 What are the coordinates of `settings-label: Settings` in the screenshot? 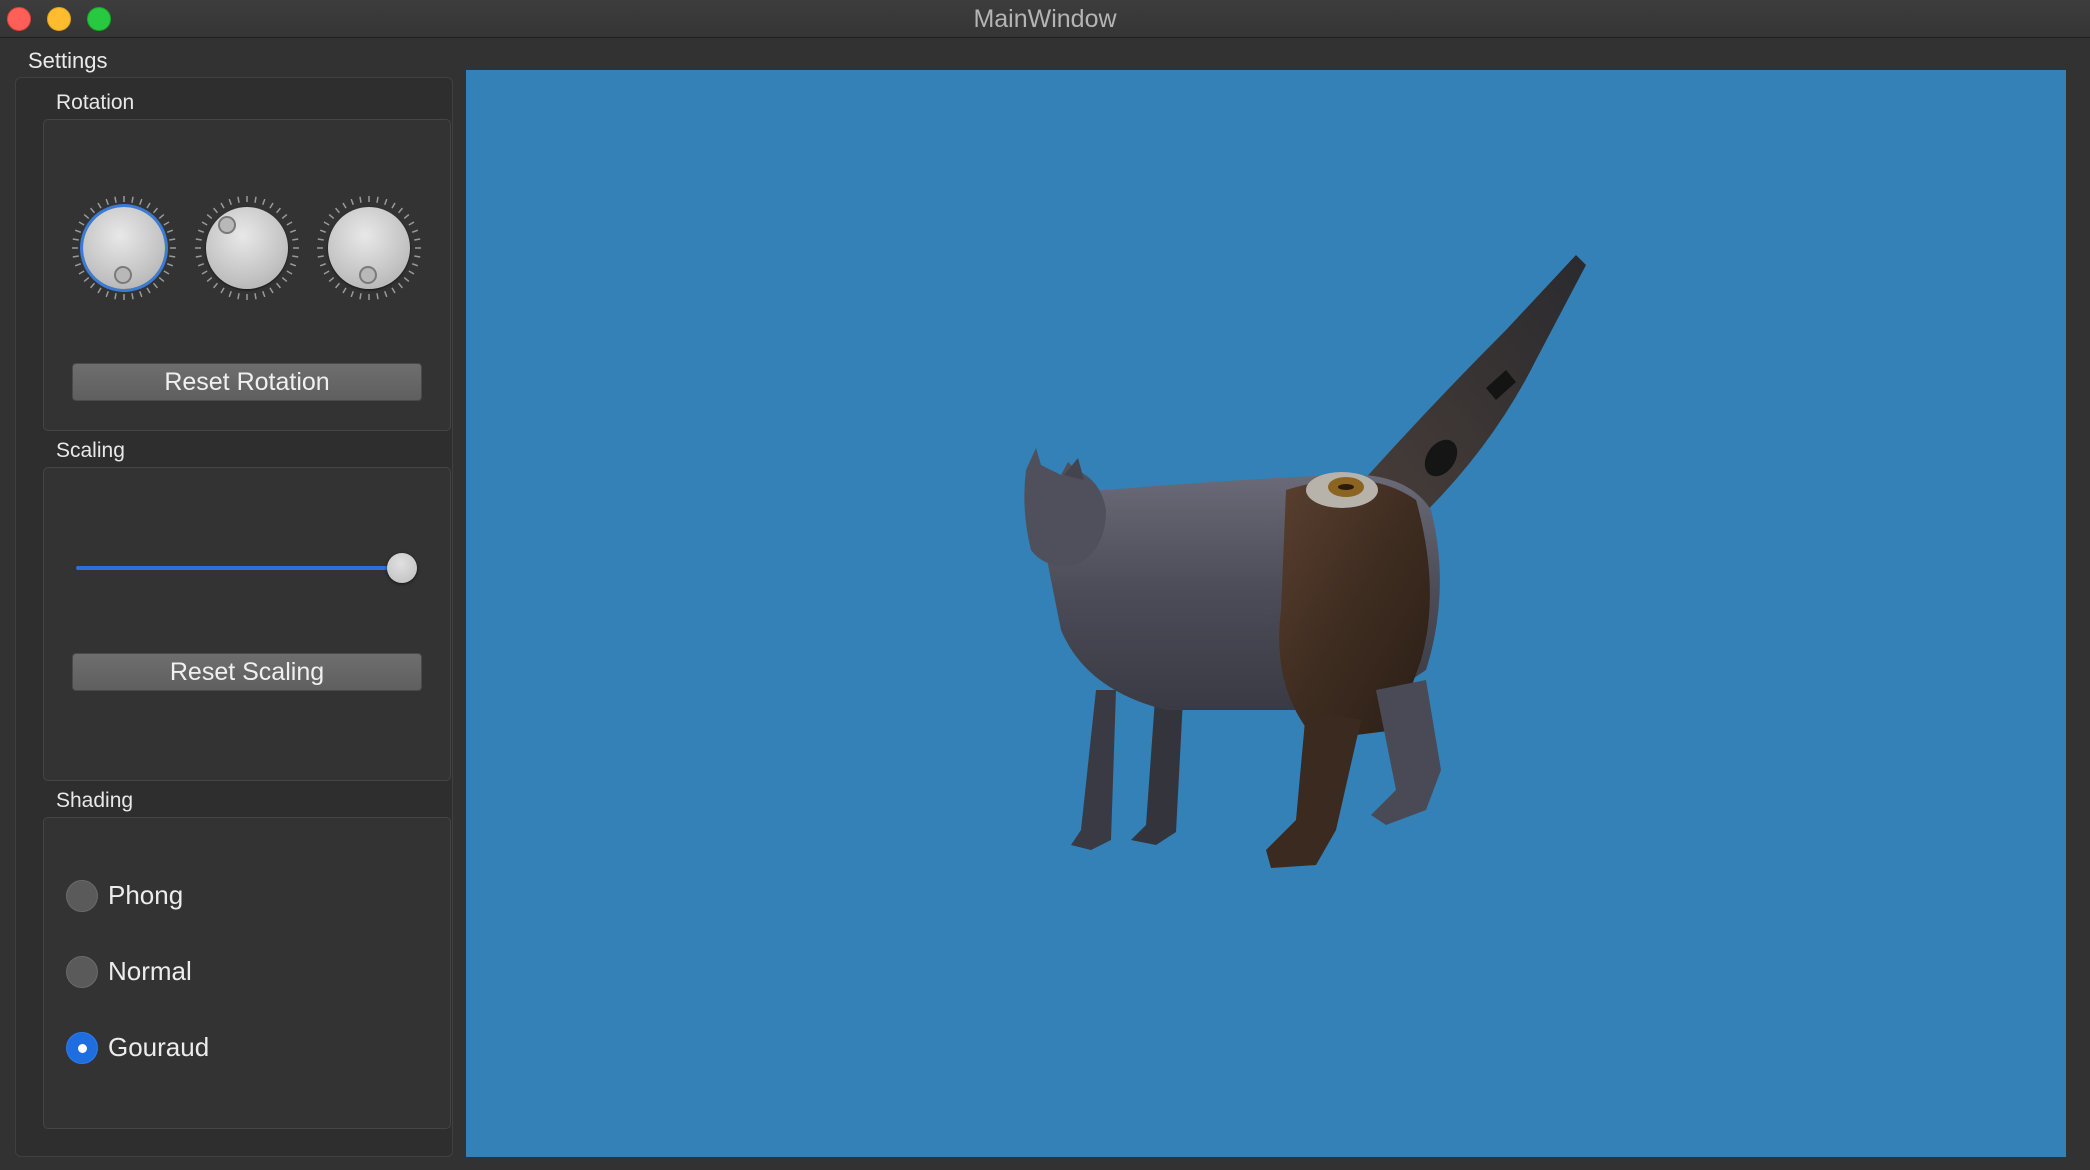 It's located at (68, 60).